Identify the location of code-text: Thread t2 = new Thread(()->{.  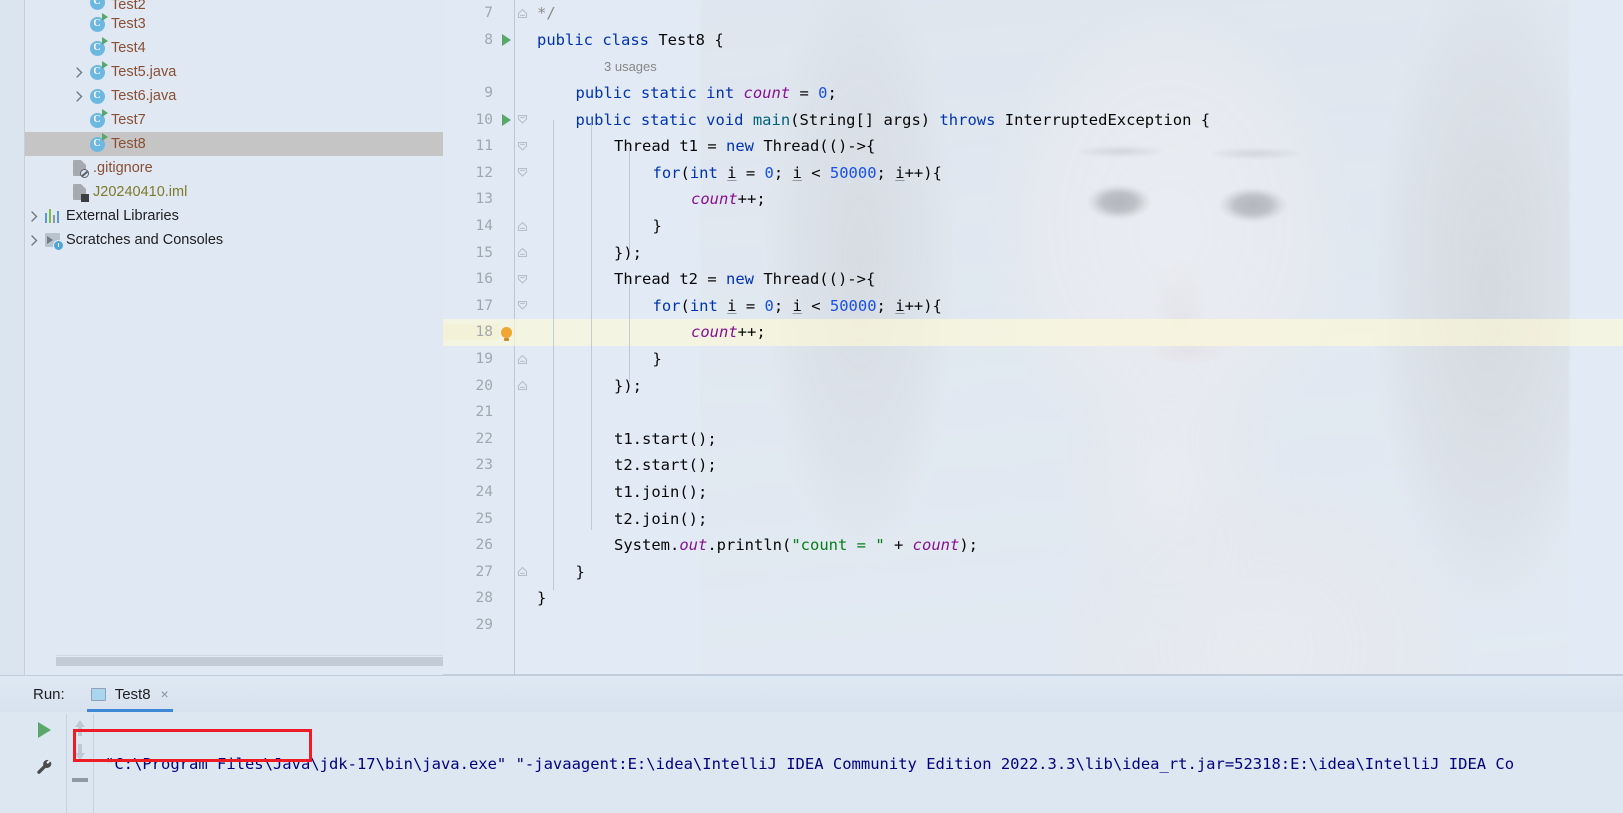
(702, 279).